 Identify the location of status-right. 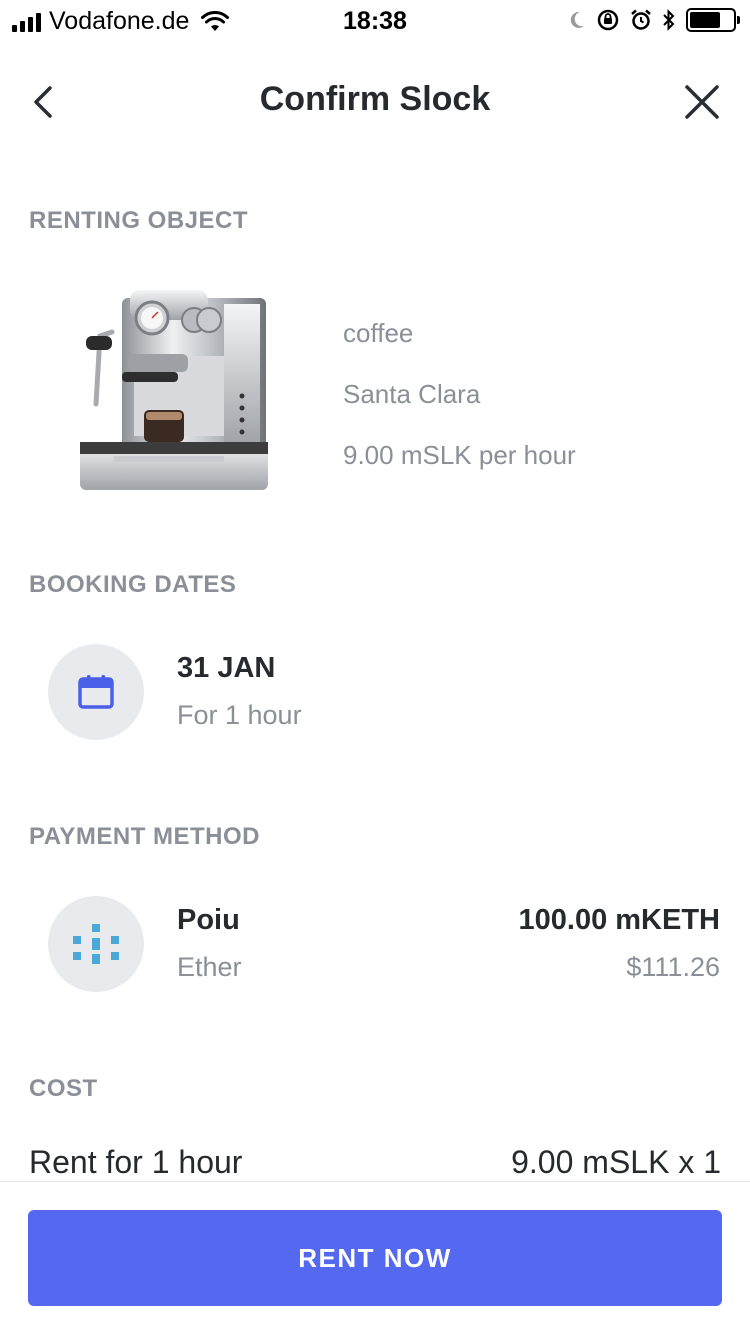
(654, 20).